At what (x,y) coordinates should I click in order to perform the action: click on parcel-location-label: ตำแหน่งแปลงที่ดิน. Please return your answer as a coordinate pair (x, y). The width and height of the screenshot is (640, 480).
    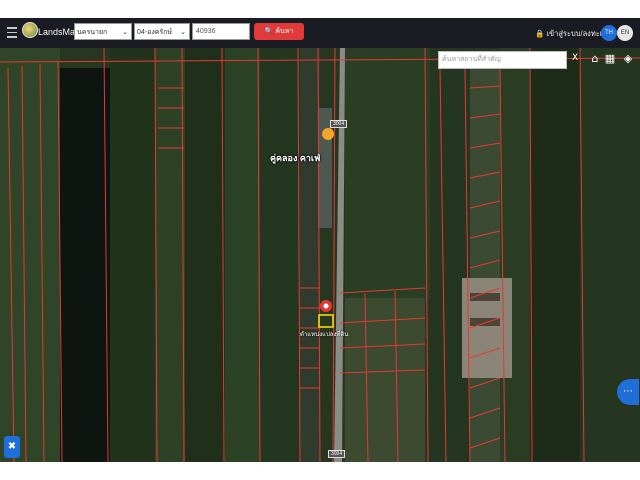
    Looking at the image, I should click on (324, 335).